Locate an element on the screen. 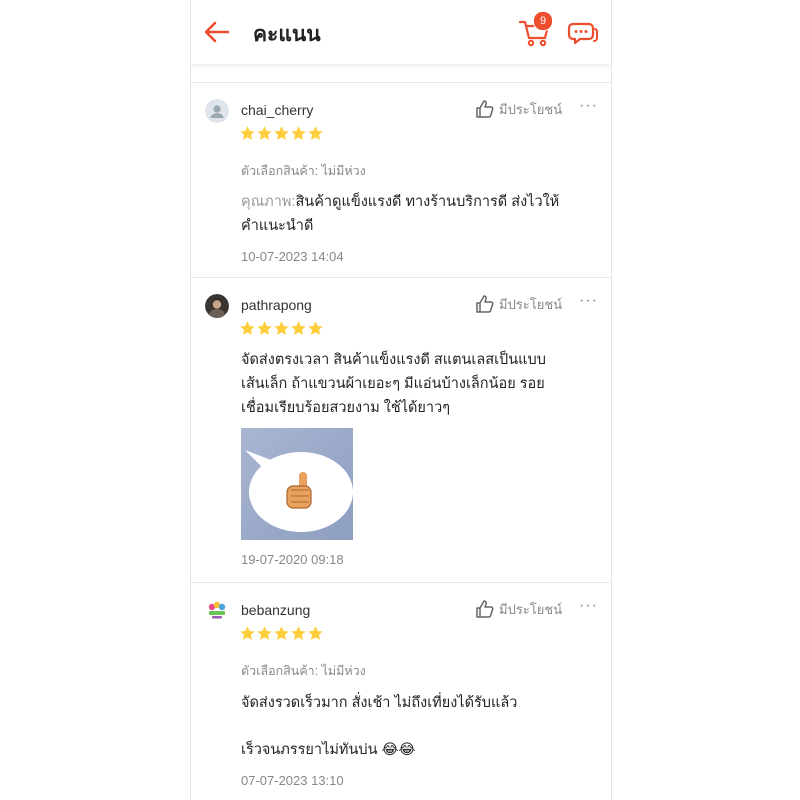 This screenshot has height=800, width=800. user-logo-icon is located at coordinates (217, 611).